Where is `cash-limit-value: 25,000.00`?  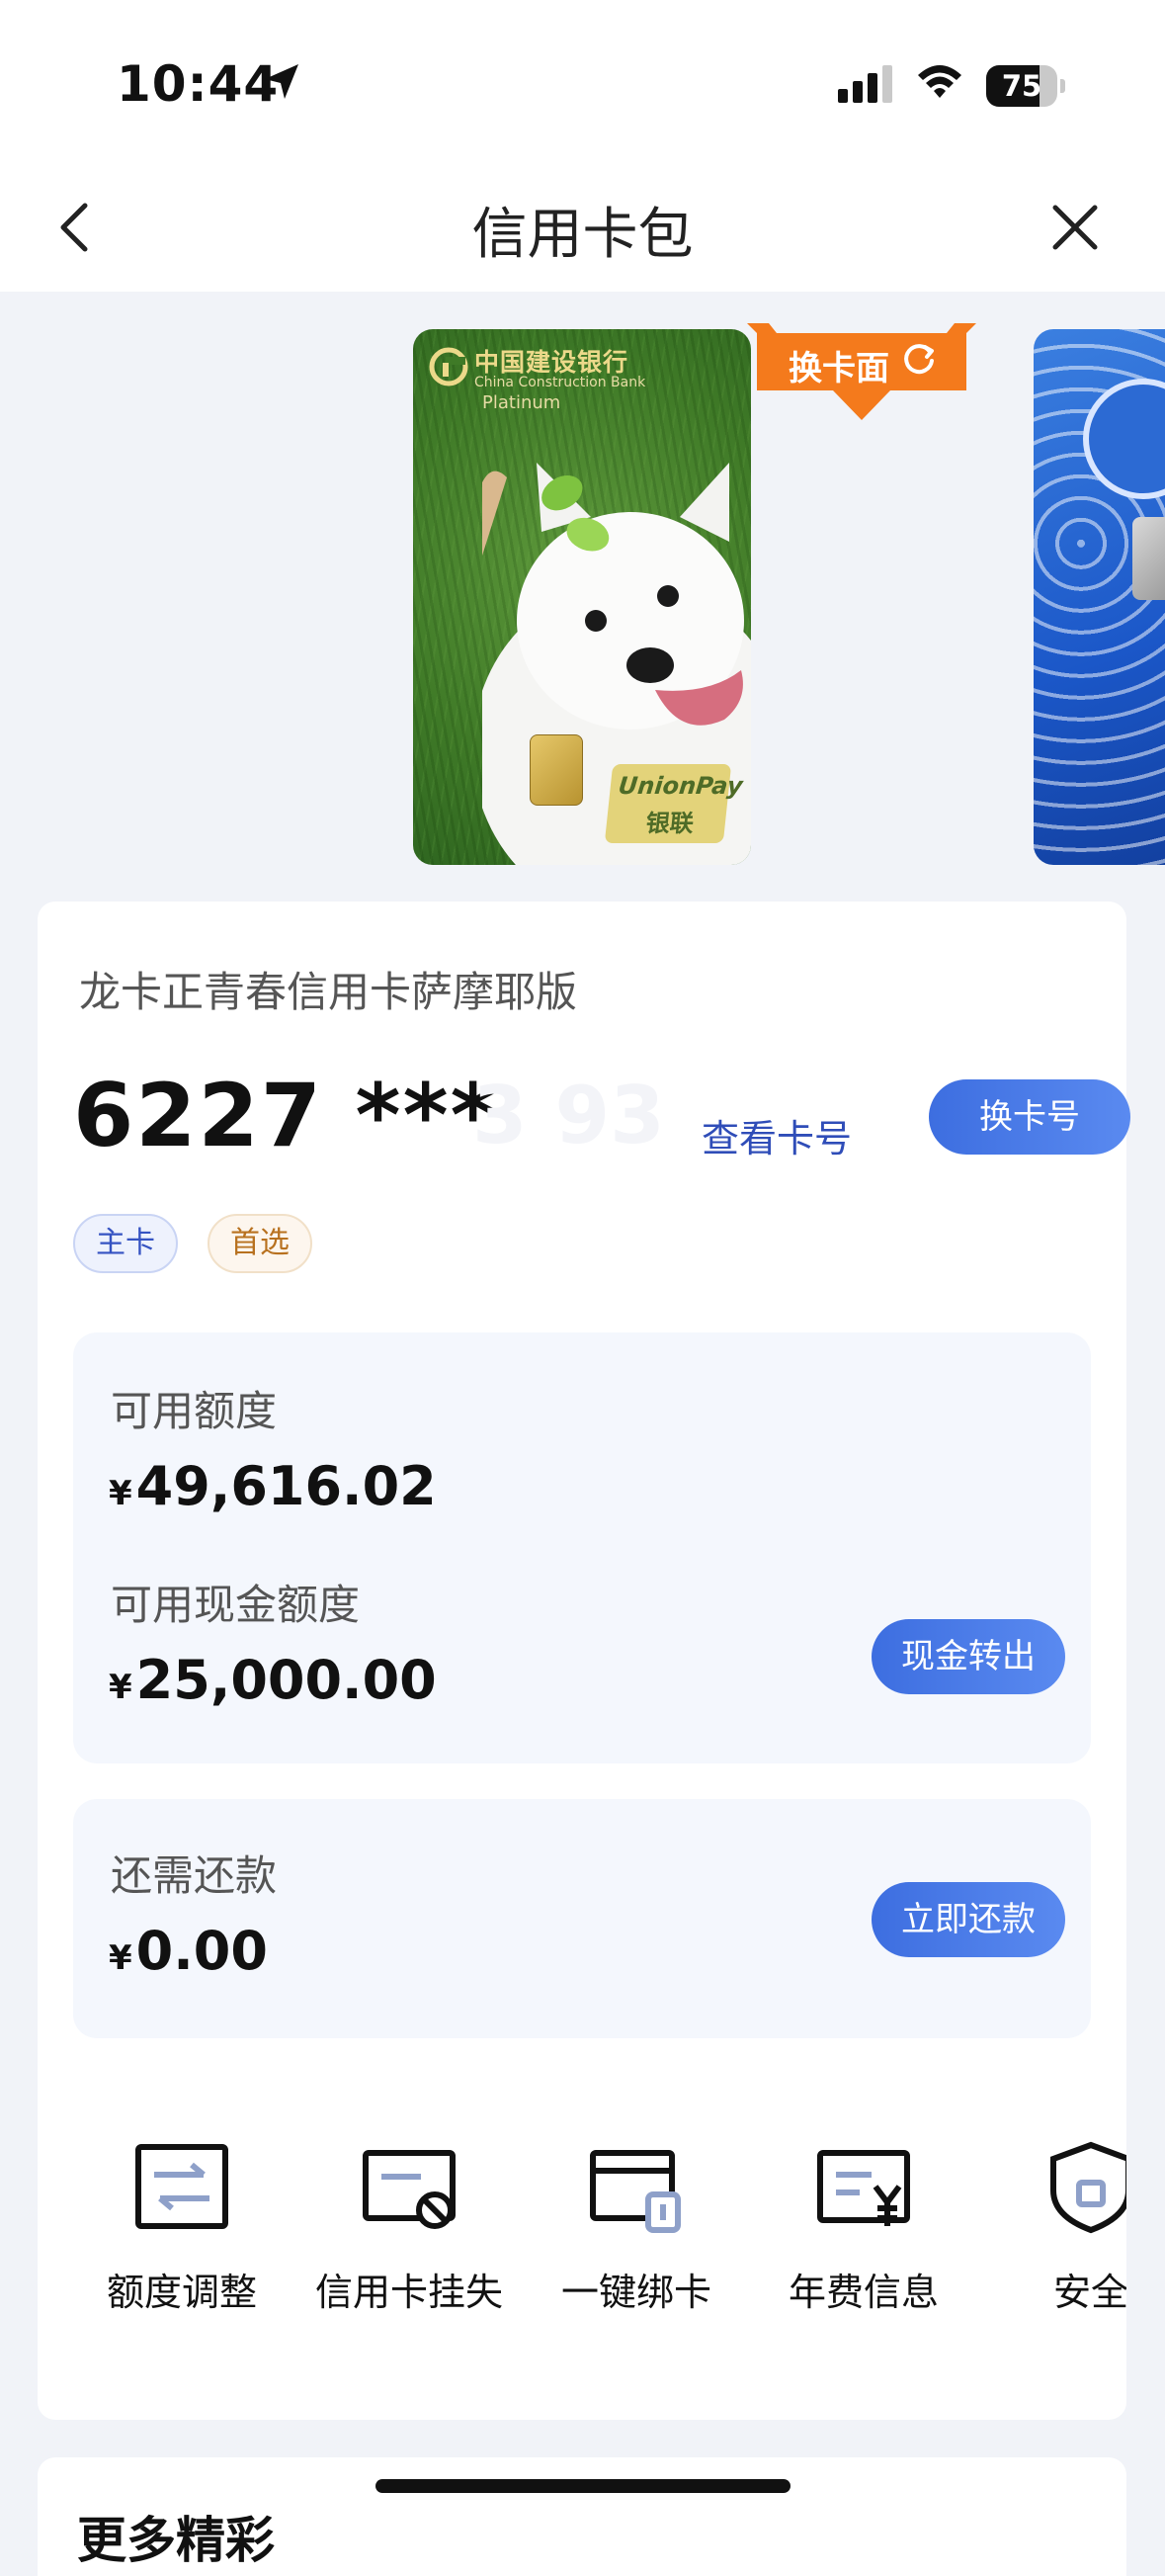
cash-limit-value: 25,000.00 is located at coordinates (286, 1680).